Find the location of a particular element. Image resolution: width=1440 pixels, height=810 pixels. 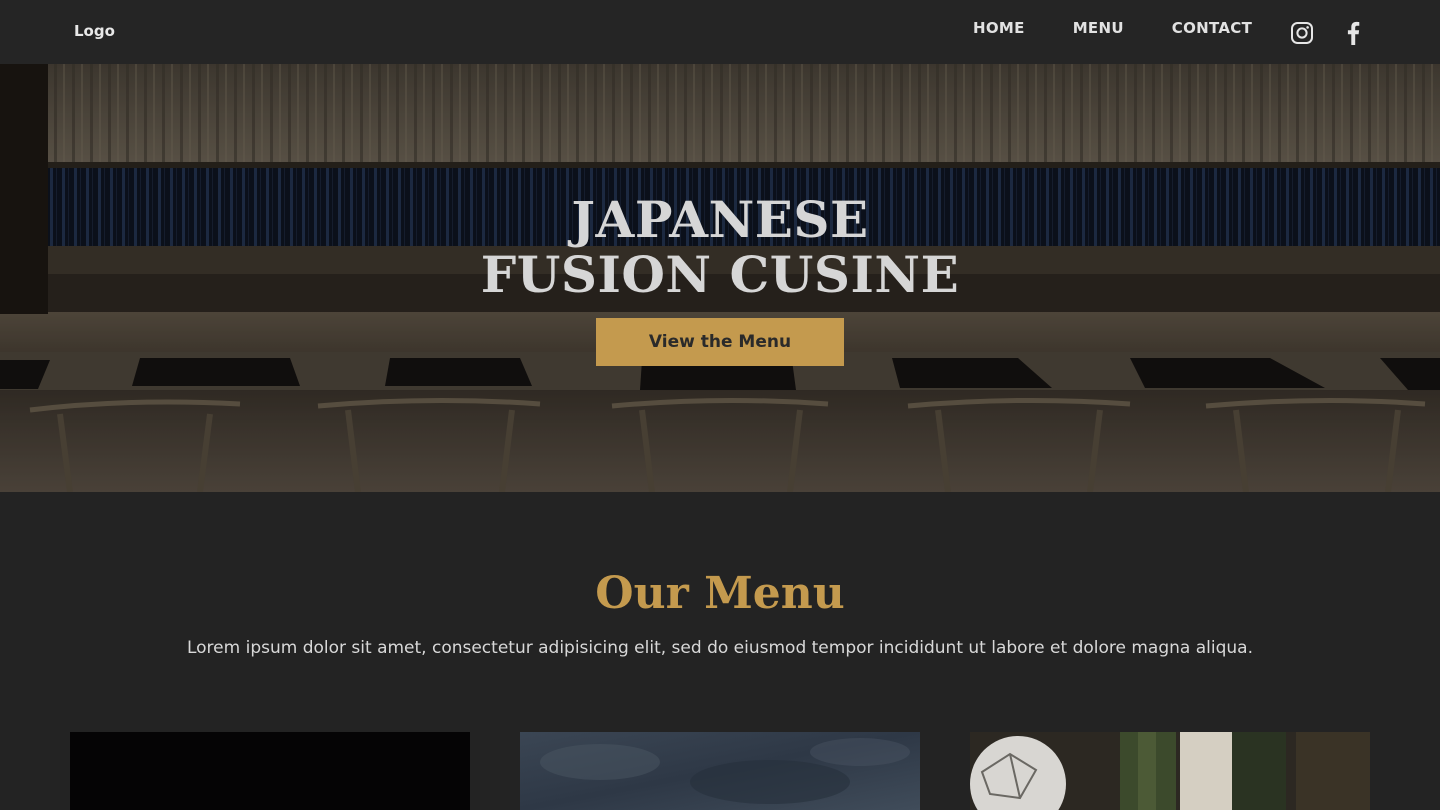

view-menu-button: View the Menu is located at coordinates (720, 342).